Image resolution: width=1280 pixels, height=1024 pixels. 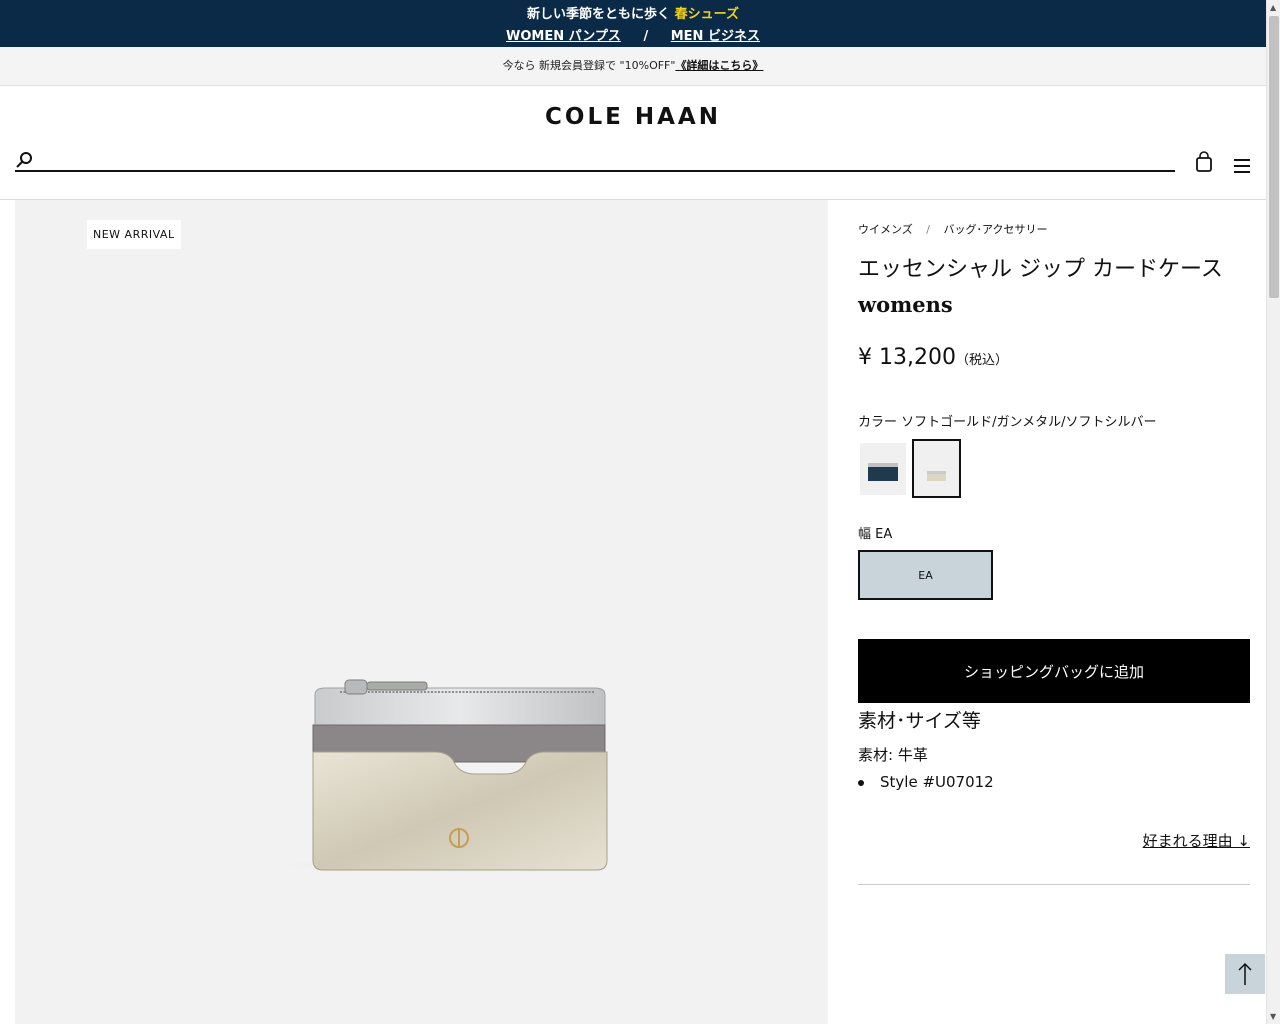 I want to click on spec-style-number: Style #U07012, so click(x=937, y=782).